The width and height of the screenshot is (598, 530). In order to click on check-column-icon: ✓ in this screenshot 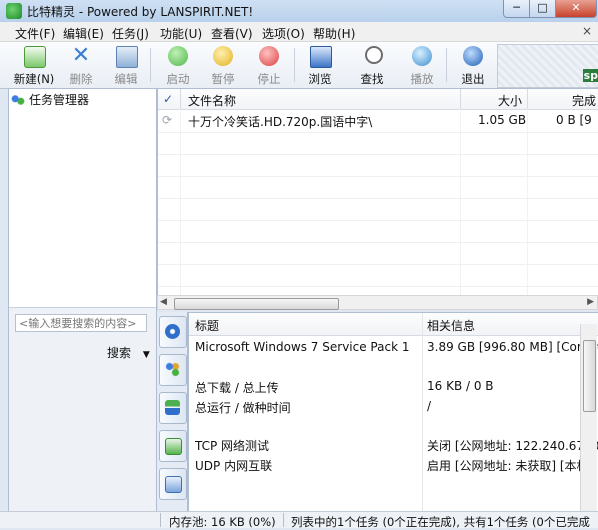, I will do `click(168, 99)`.